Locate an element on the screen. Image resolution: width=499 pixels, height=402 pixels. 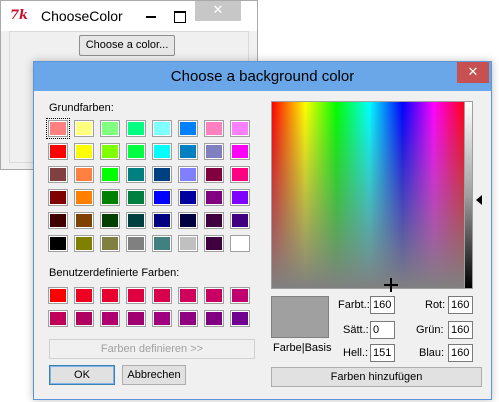
dialog-close-icon: ✕ is located at coordinates (473, 72).